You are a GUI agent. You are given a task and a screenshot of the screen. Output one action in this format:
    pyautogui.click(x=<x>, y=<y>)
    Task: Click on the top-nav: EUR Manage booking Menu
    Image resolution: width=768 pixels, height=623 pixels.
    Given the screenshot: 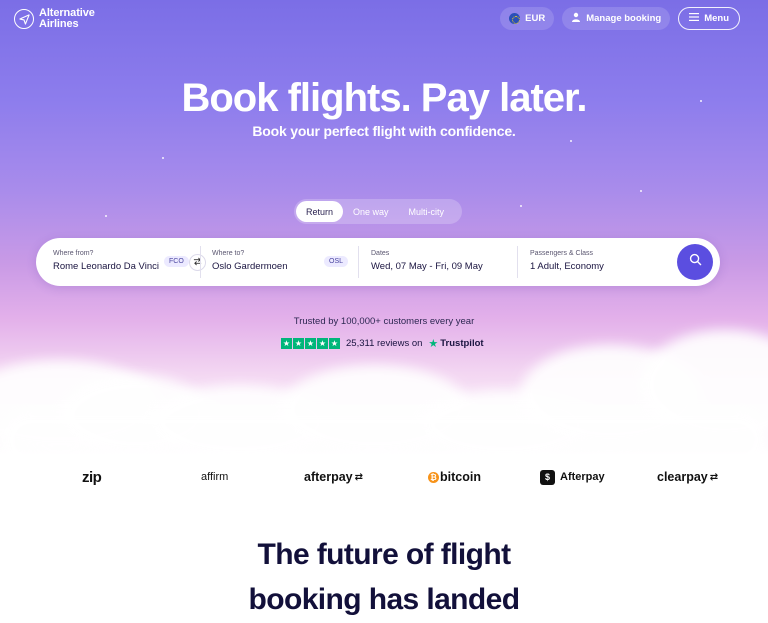 What is the action you would take?
    pyautogui.click(x=620, y=18)
    